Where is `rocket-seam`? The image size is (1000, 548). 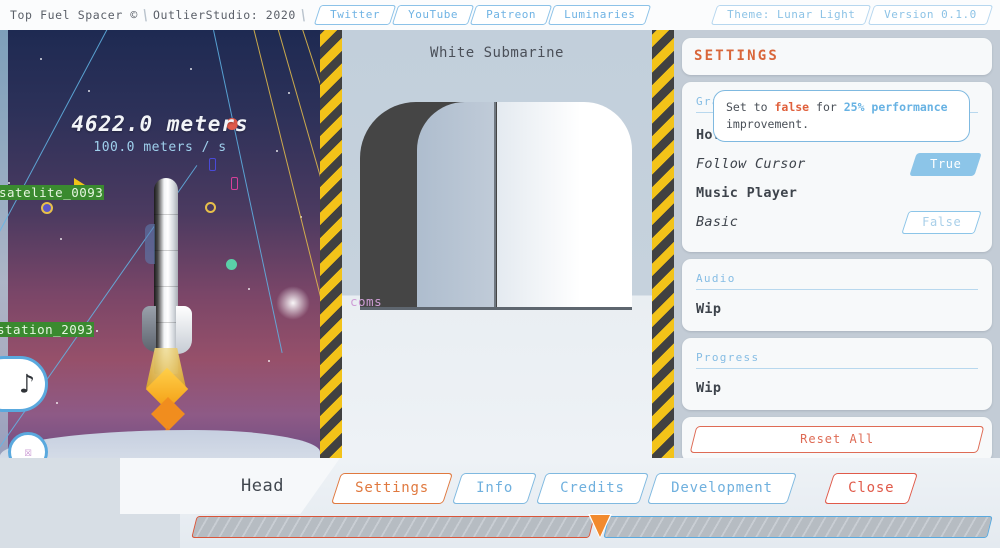
rocket-seam is located at coordinates (166, 286).